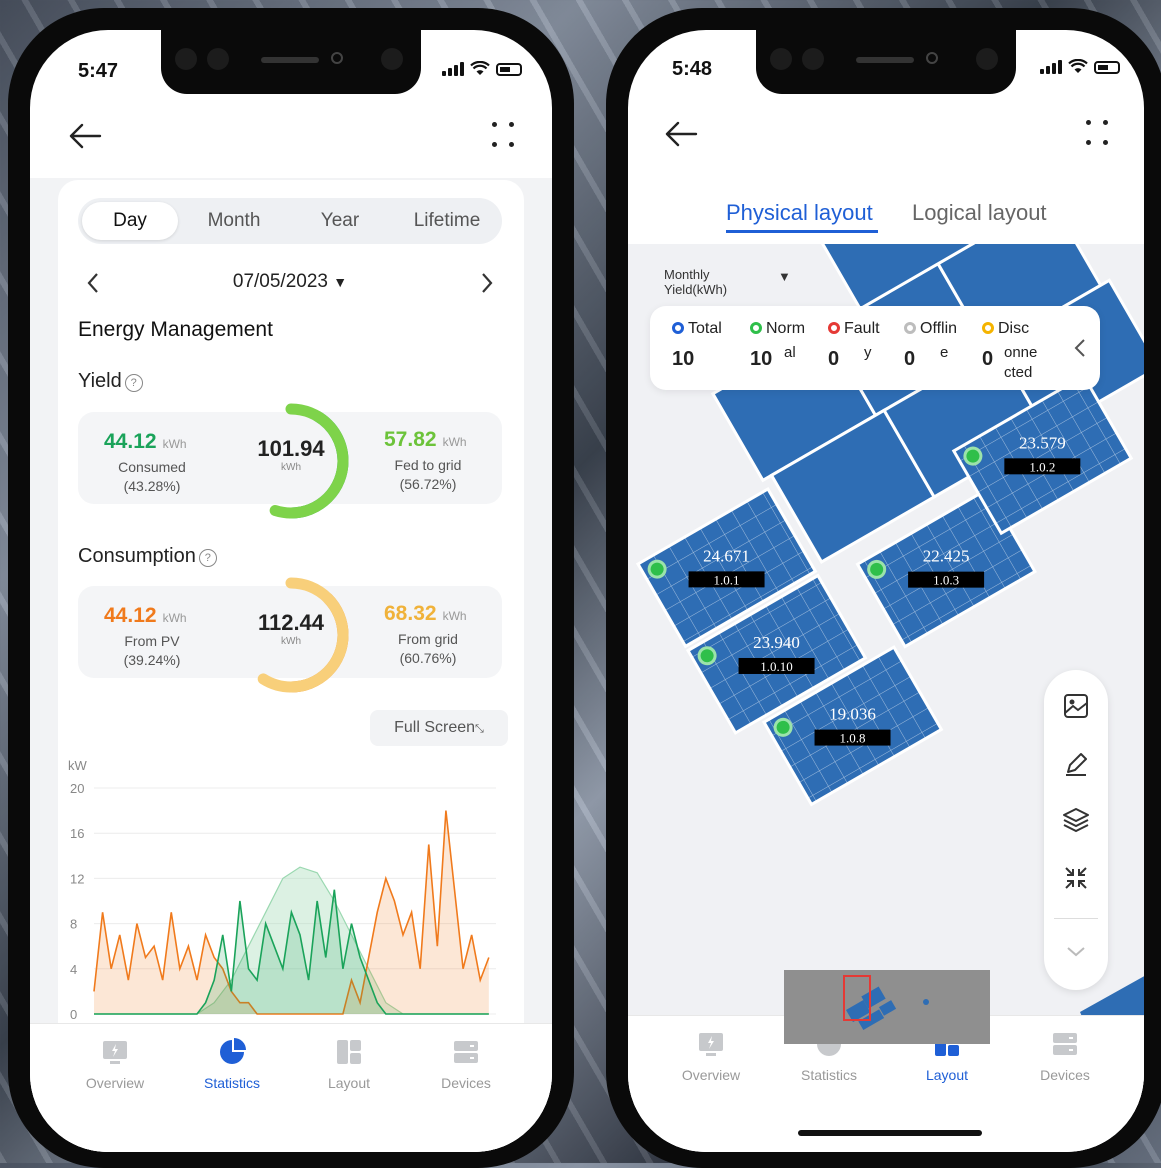 Image resolution: width=1161 pixels, height=1168 pixels. Describe the element at coordinates (1076, 764) in the screenshot. I see `pen-icon` at that location.